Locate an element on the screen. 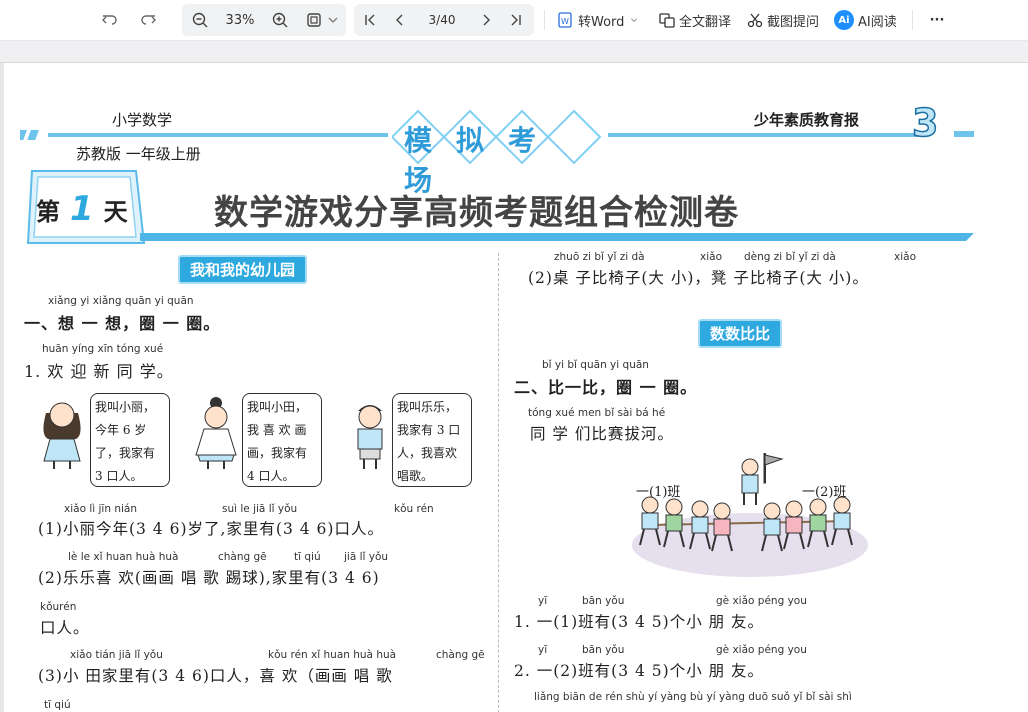  first-page-button is located at coordinates (370, 20).